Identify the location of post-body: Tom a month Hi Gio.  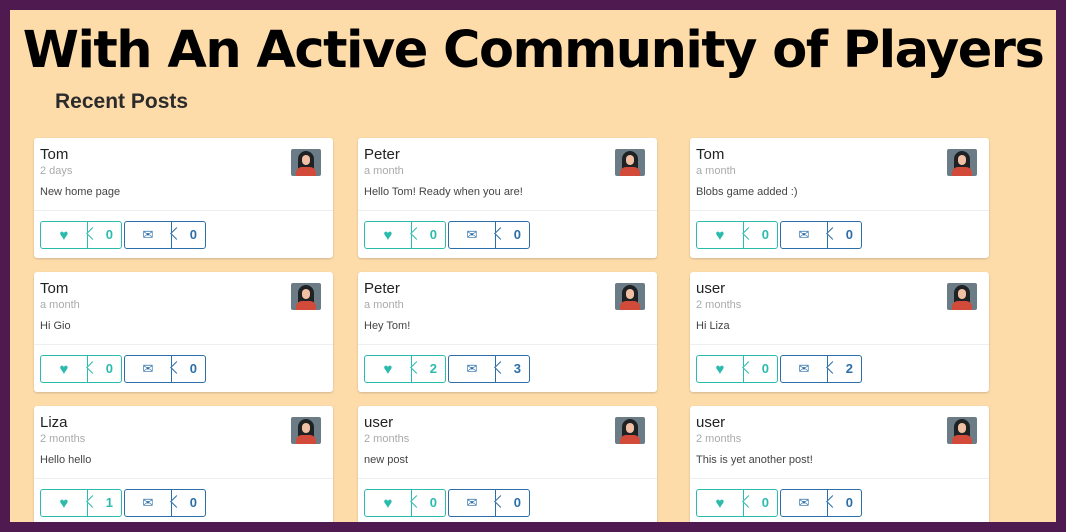
(183, 308).